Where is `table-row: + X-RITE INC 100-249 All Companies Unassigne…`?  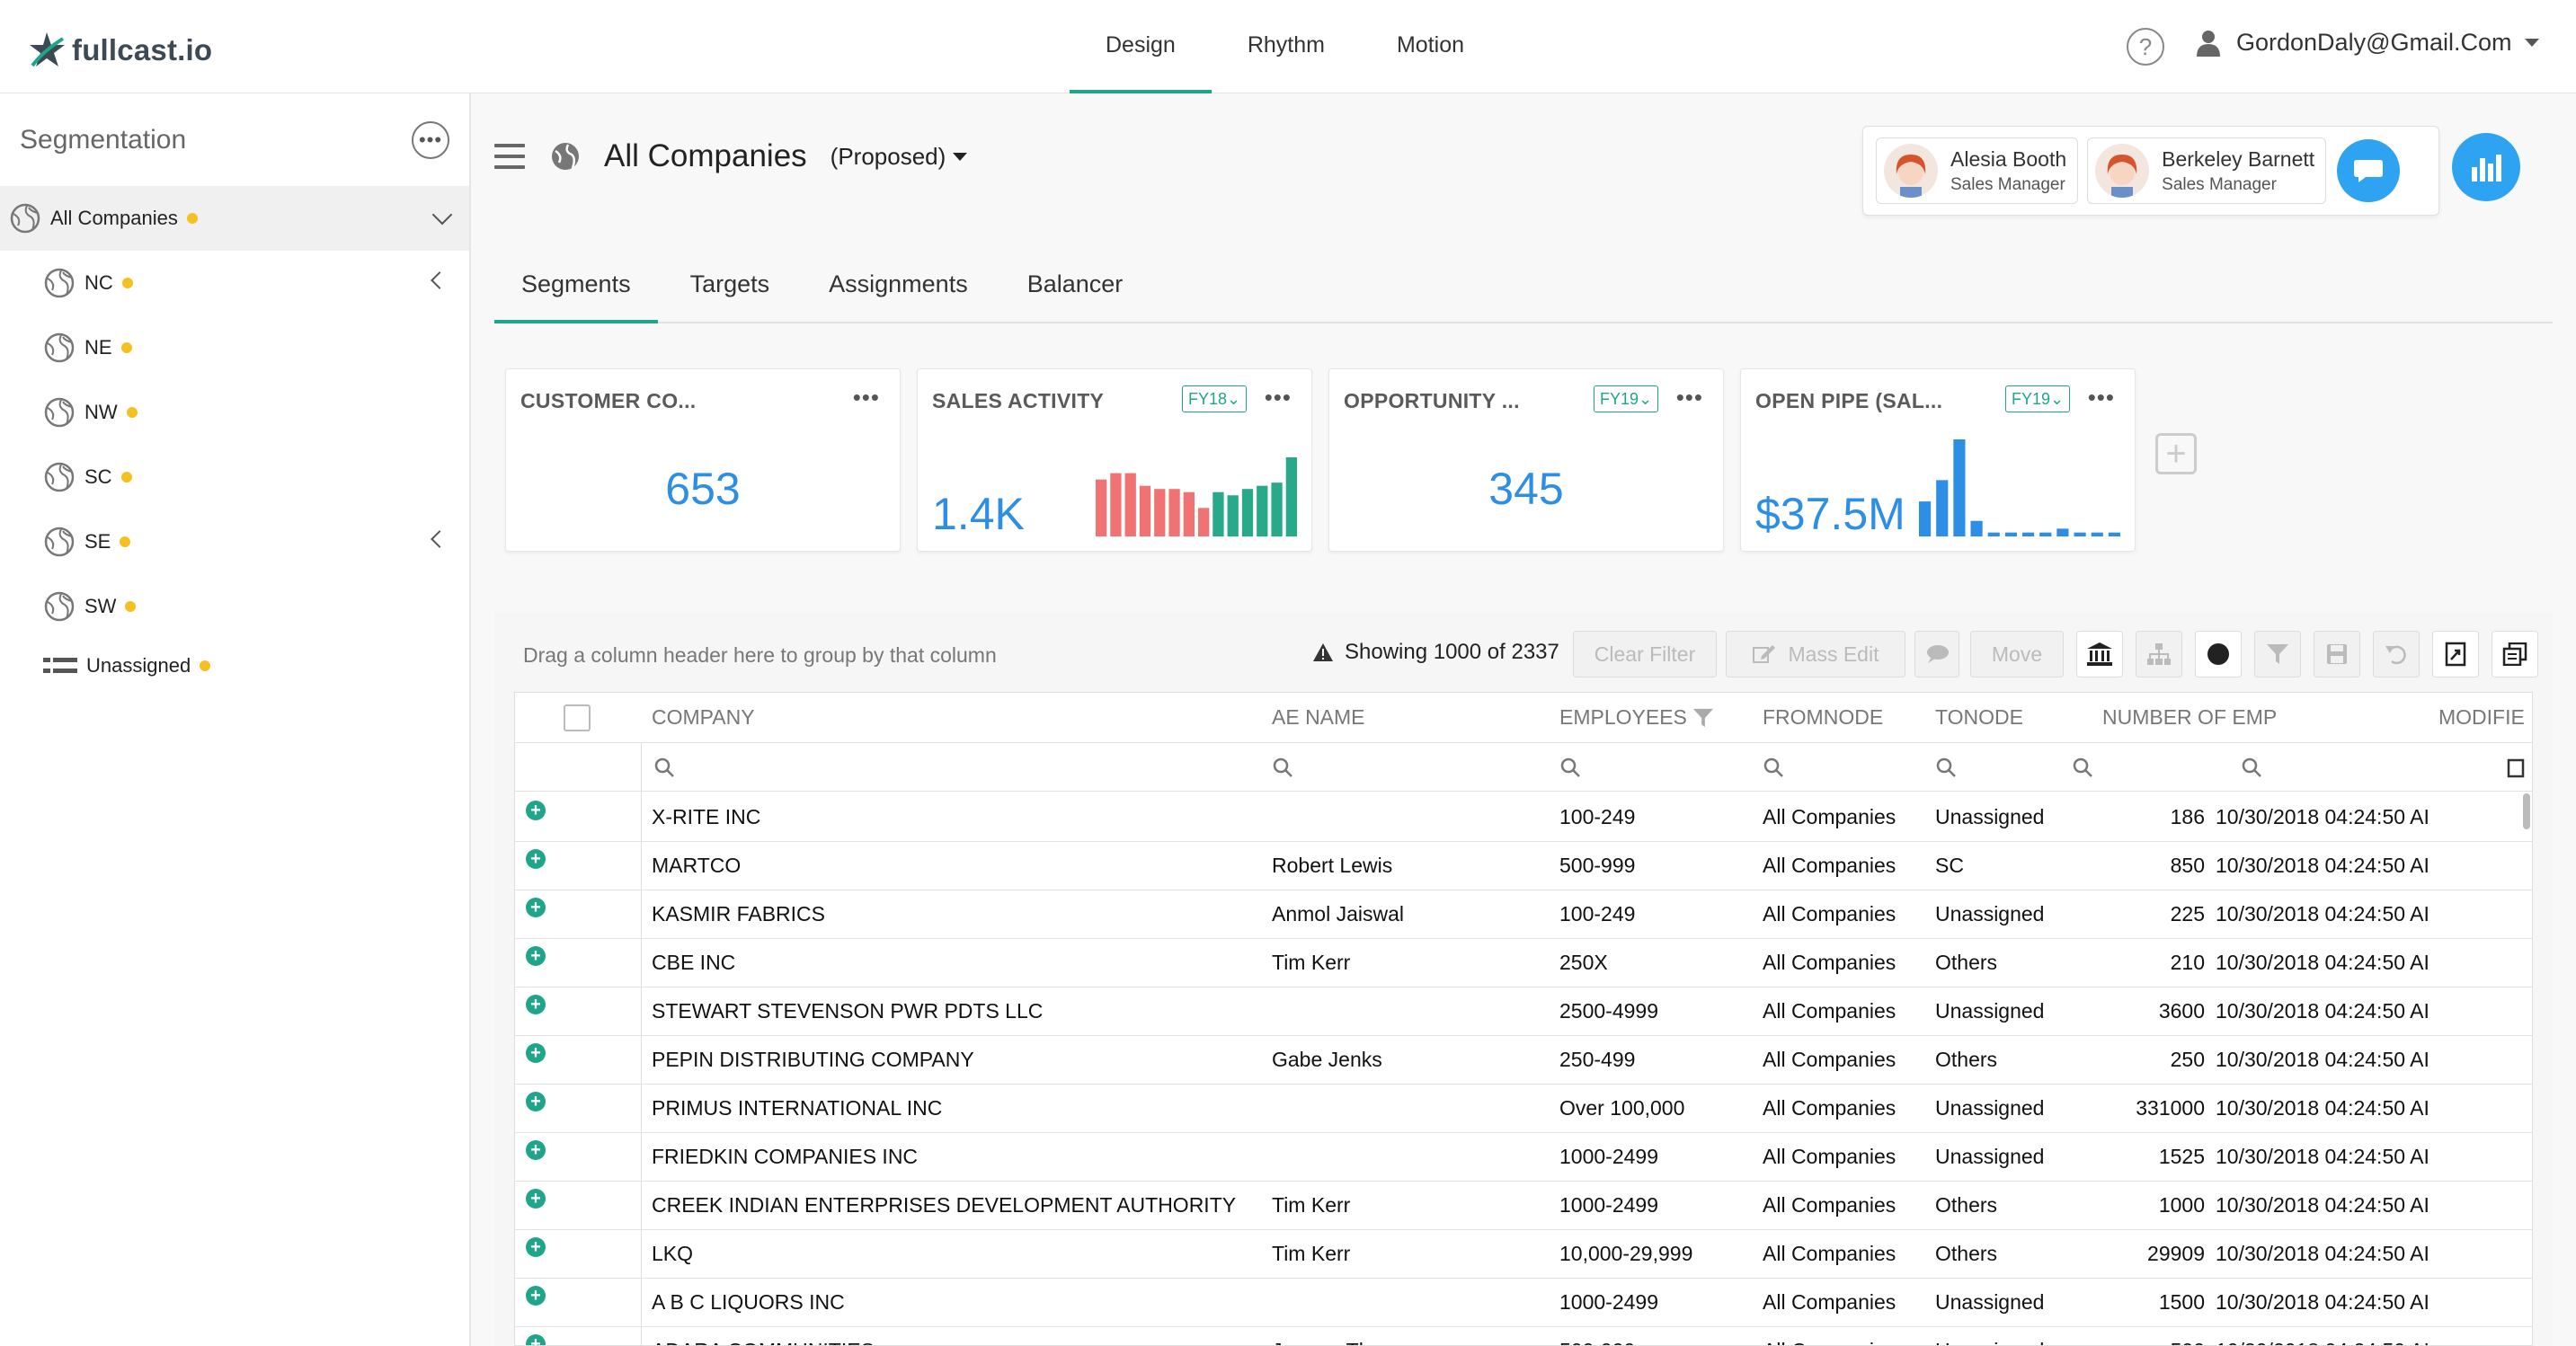
table-row: + X-RITE INC 100-249 All Companies Unassigne… is located at coordinates (1523, 818).